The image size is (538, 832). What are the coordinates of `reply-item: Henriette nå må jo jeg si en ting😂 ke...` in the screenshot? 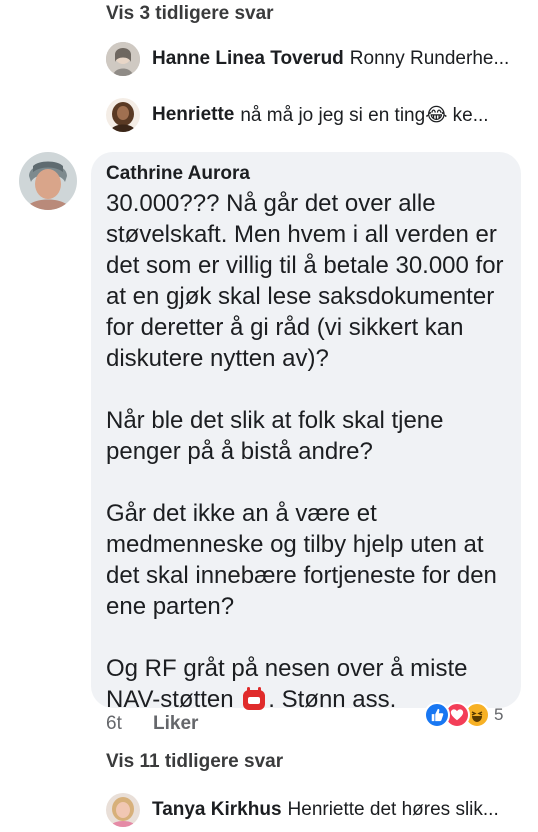 It's located at (316, 115).